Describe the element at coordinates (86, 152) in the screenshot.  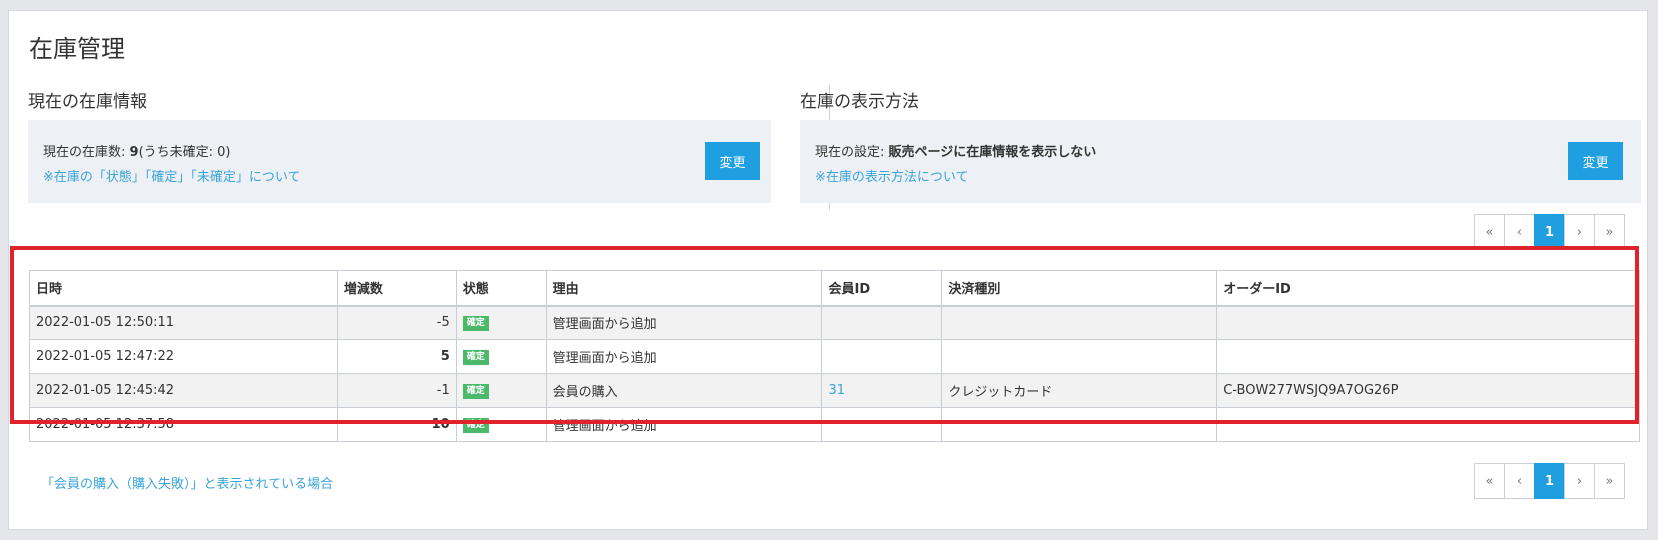
I see `stock-count-label: 現在の在庫数:` at that location.